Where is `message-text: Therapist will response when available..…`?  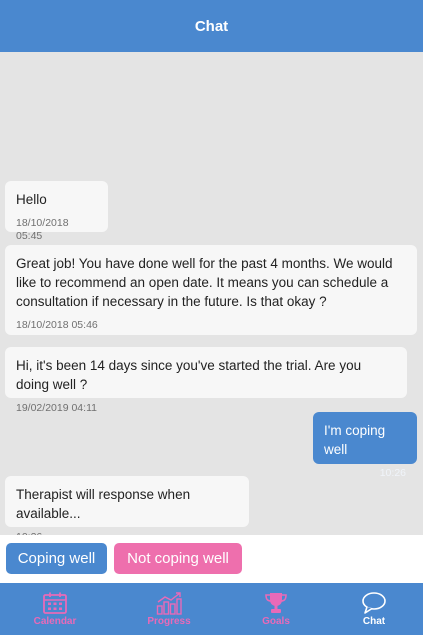
message-text: Therapist will response when available..… is located at coordinates (103, 504).